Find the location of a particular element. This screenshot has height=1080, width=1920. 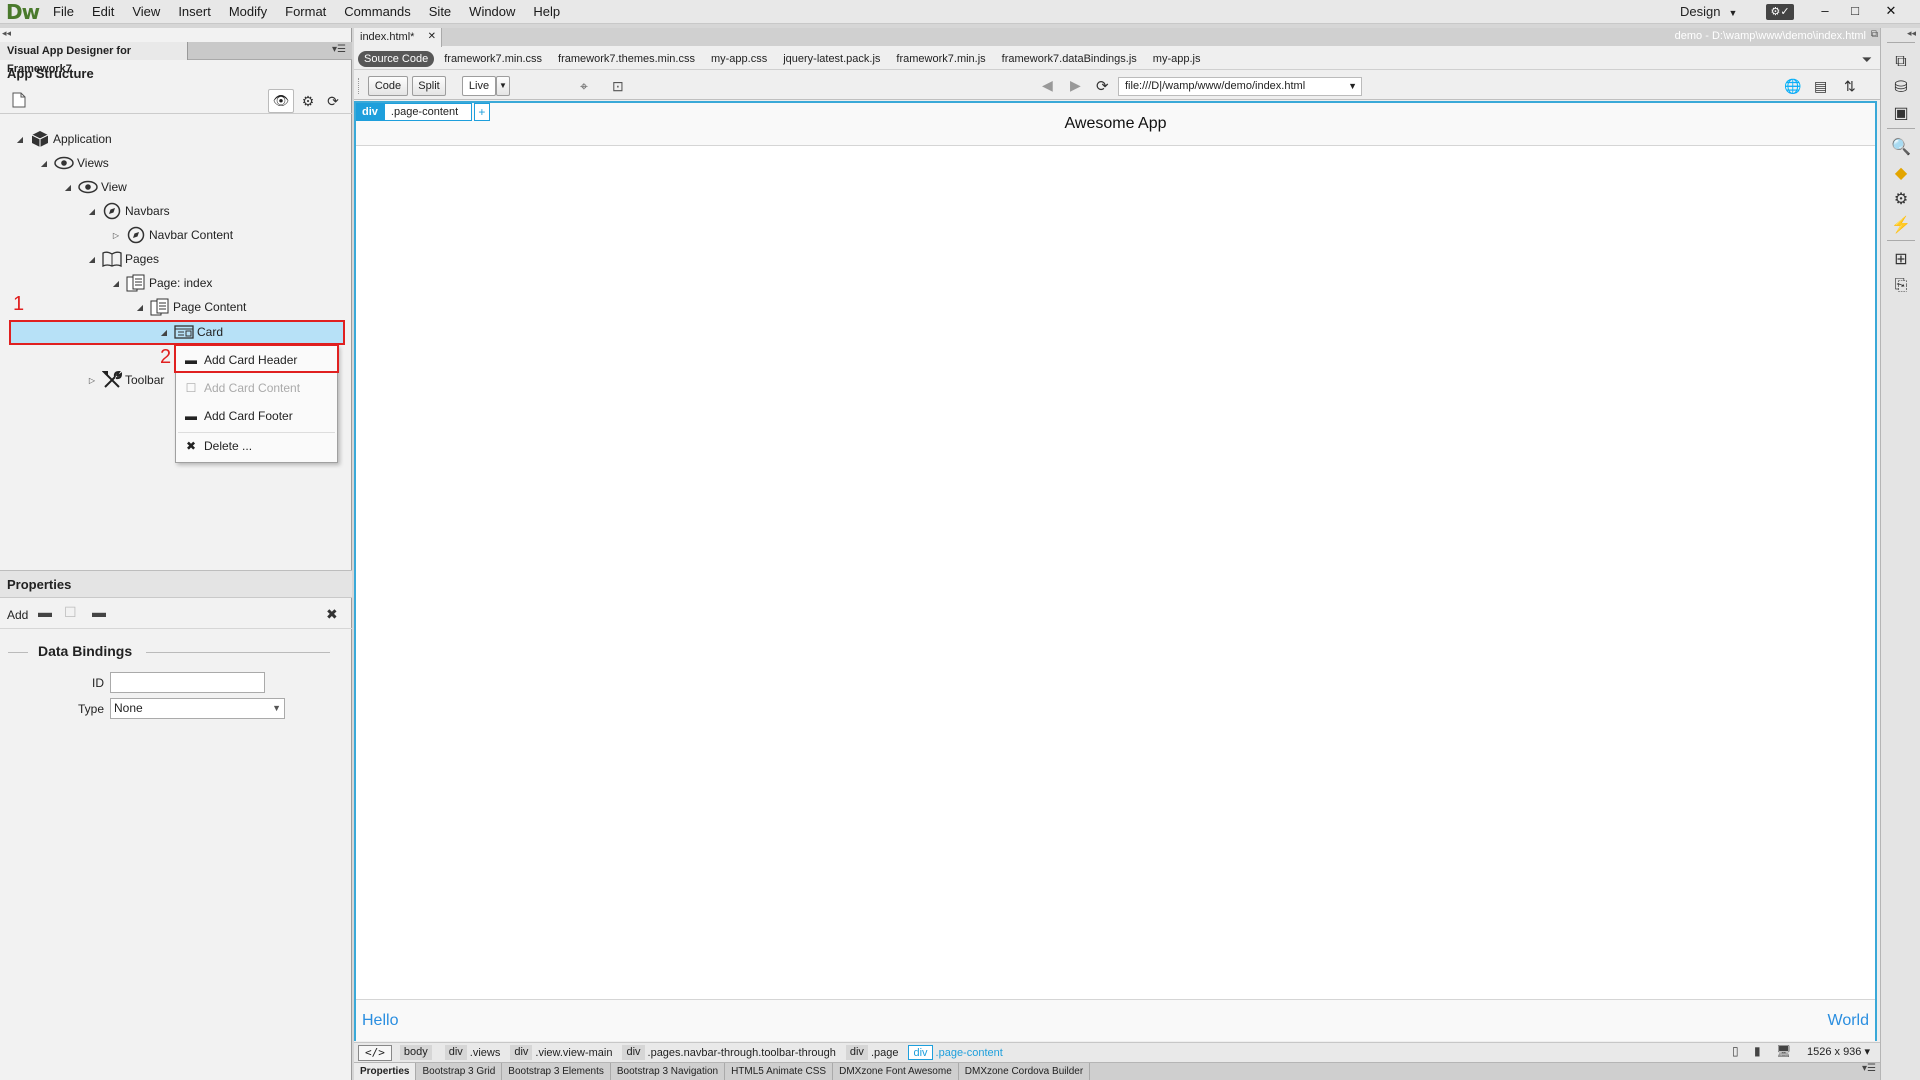

menu-file: File is located at coordinates (63, 12).